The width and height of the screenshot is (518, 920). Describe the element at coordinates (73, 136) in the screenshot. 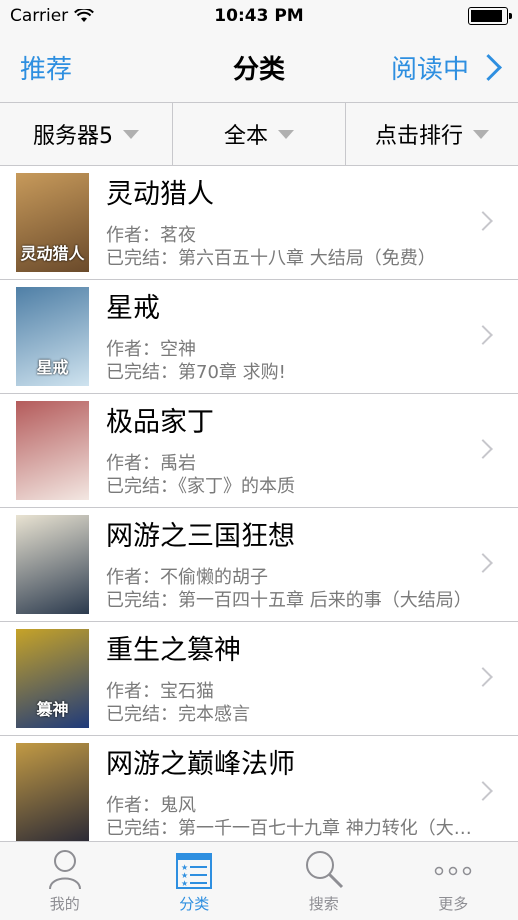

I see `server-filter-label: 服务器5` at that location.